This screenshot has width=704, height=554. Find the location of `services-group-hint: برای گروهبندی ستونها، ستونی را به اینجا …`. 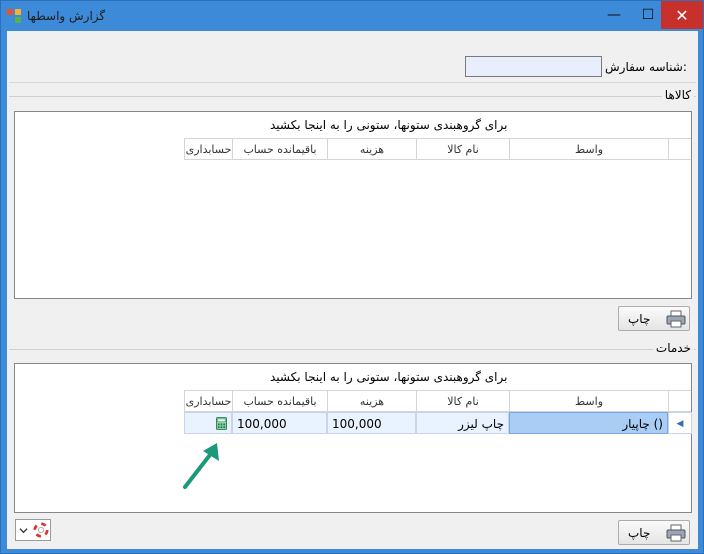

services-group-hint: برای گروهبندی ستونها، ستونی را به اینجا … is located at coordinates (389, 377).